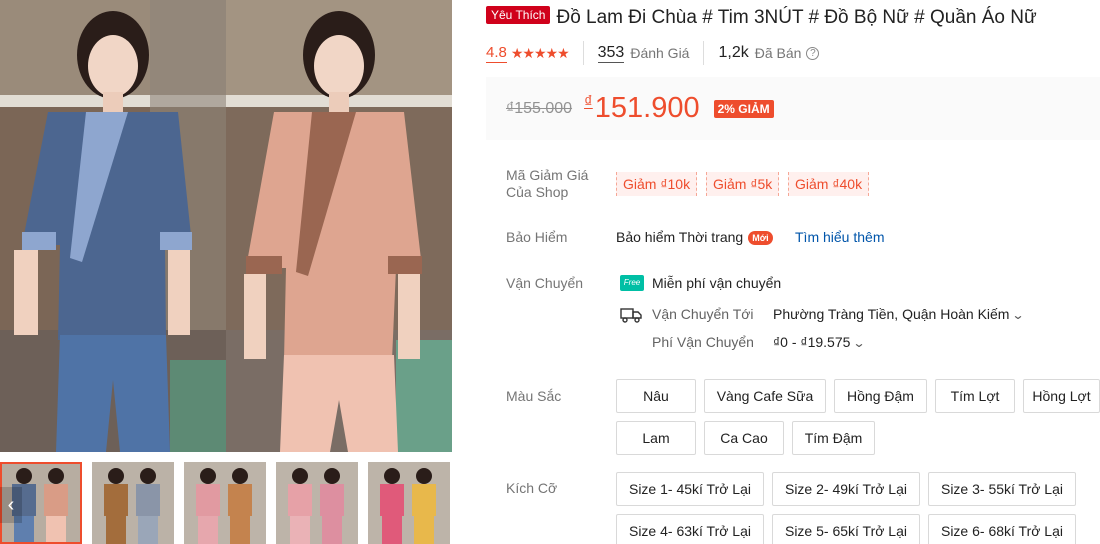  What do you see at coordinates (880, 396) in the screenshot?
I see `color-option: Hồng Đậm` at bounding box center [880, 396].